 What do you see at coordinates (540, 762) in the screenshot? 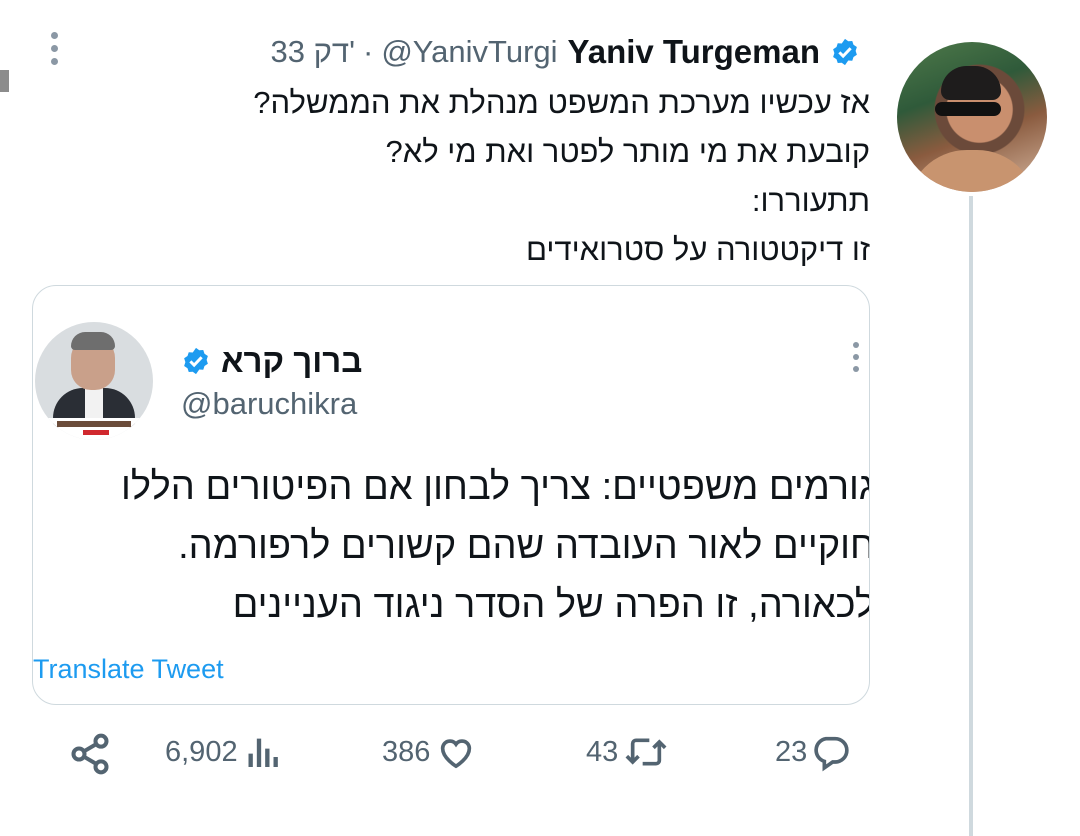
I see `action-bar: 23 43 386 6,902` at bounding box center [540, 762].